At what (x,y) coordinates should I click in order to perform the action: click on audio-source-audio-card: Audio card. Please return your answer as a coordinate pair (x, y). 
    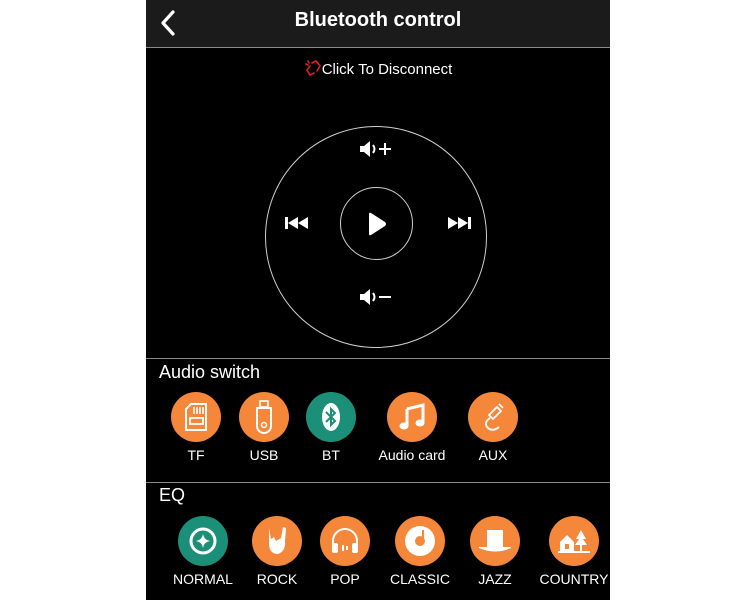
    Looking at the image, I should click on (412, 427).